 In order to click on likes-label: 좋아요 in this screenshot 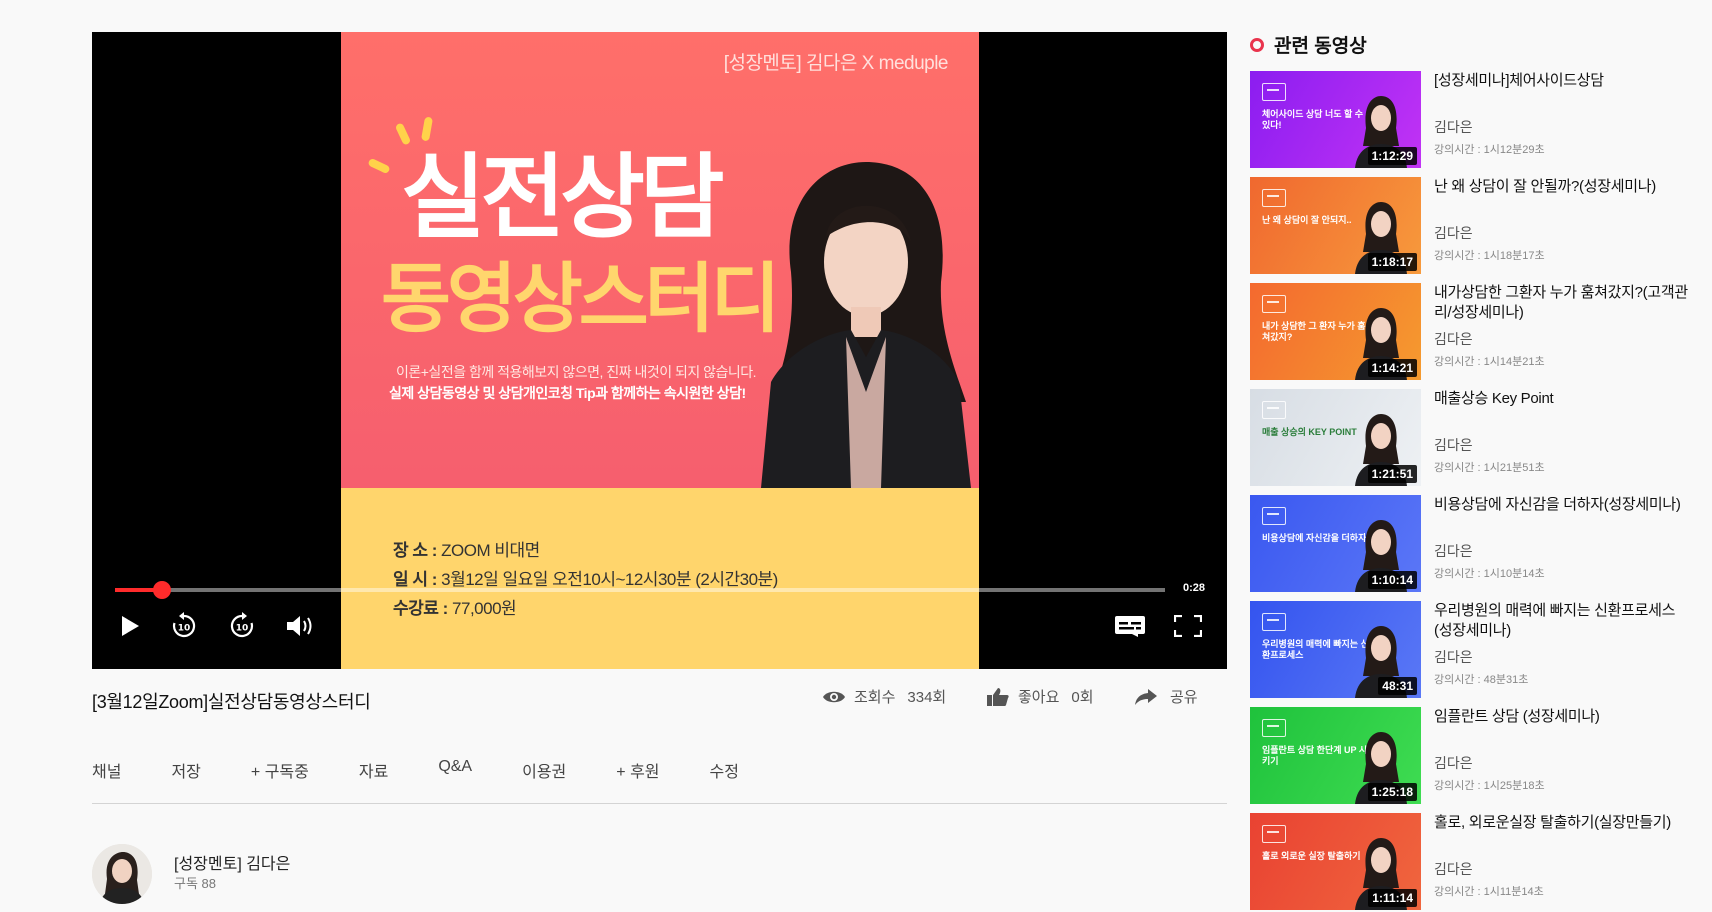, I will do `click(1039, 697)`.